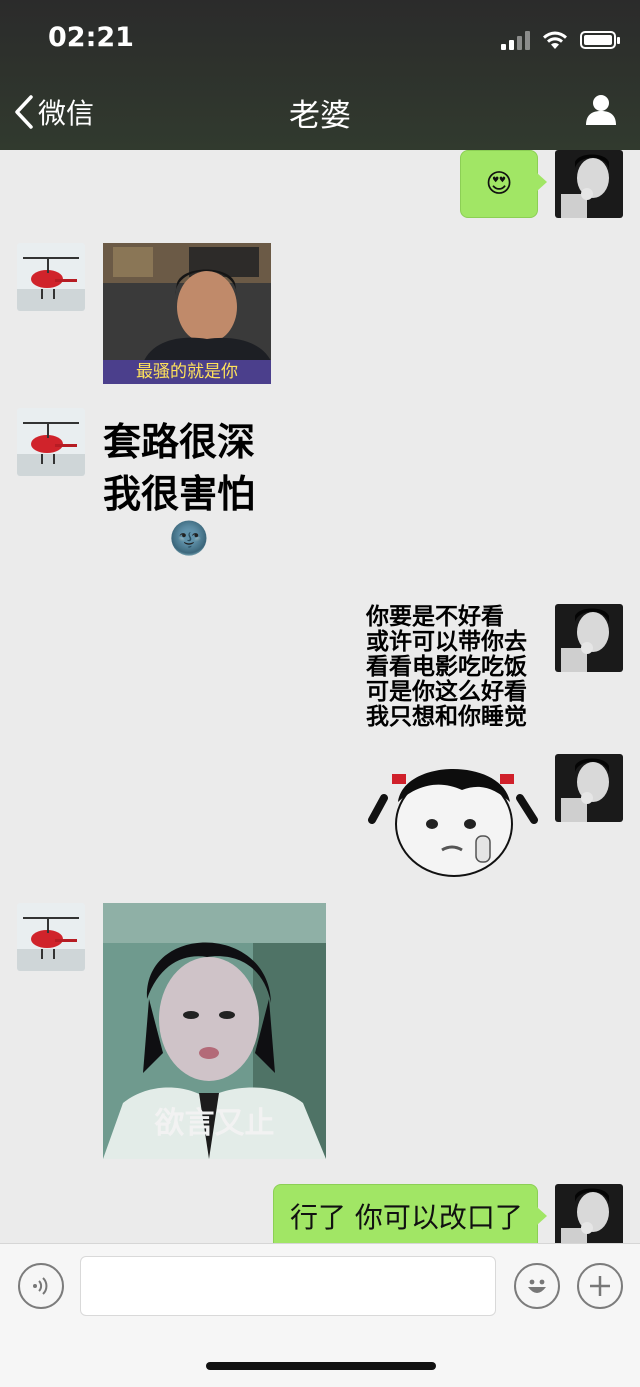 The width and height of the screenshot is (640, 1387). I want to click on message-bubble-text: 行了 你可以改口了, so click(410, 1213).